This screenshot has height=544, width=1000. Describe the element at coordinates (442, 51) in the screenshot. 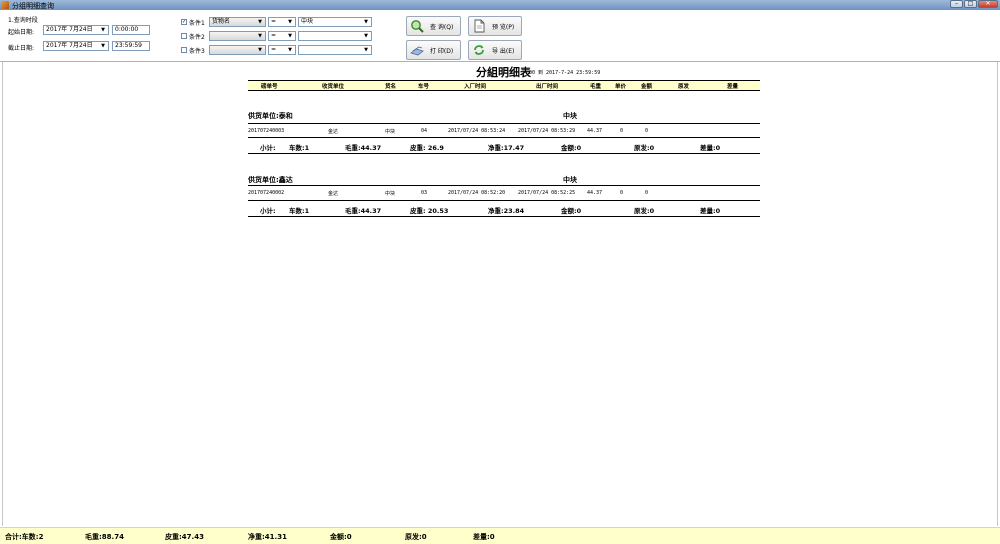

I see `print-button-label: 打 印(D)` at that location.